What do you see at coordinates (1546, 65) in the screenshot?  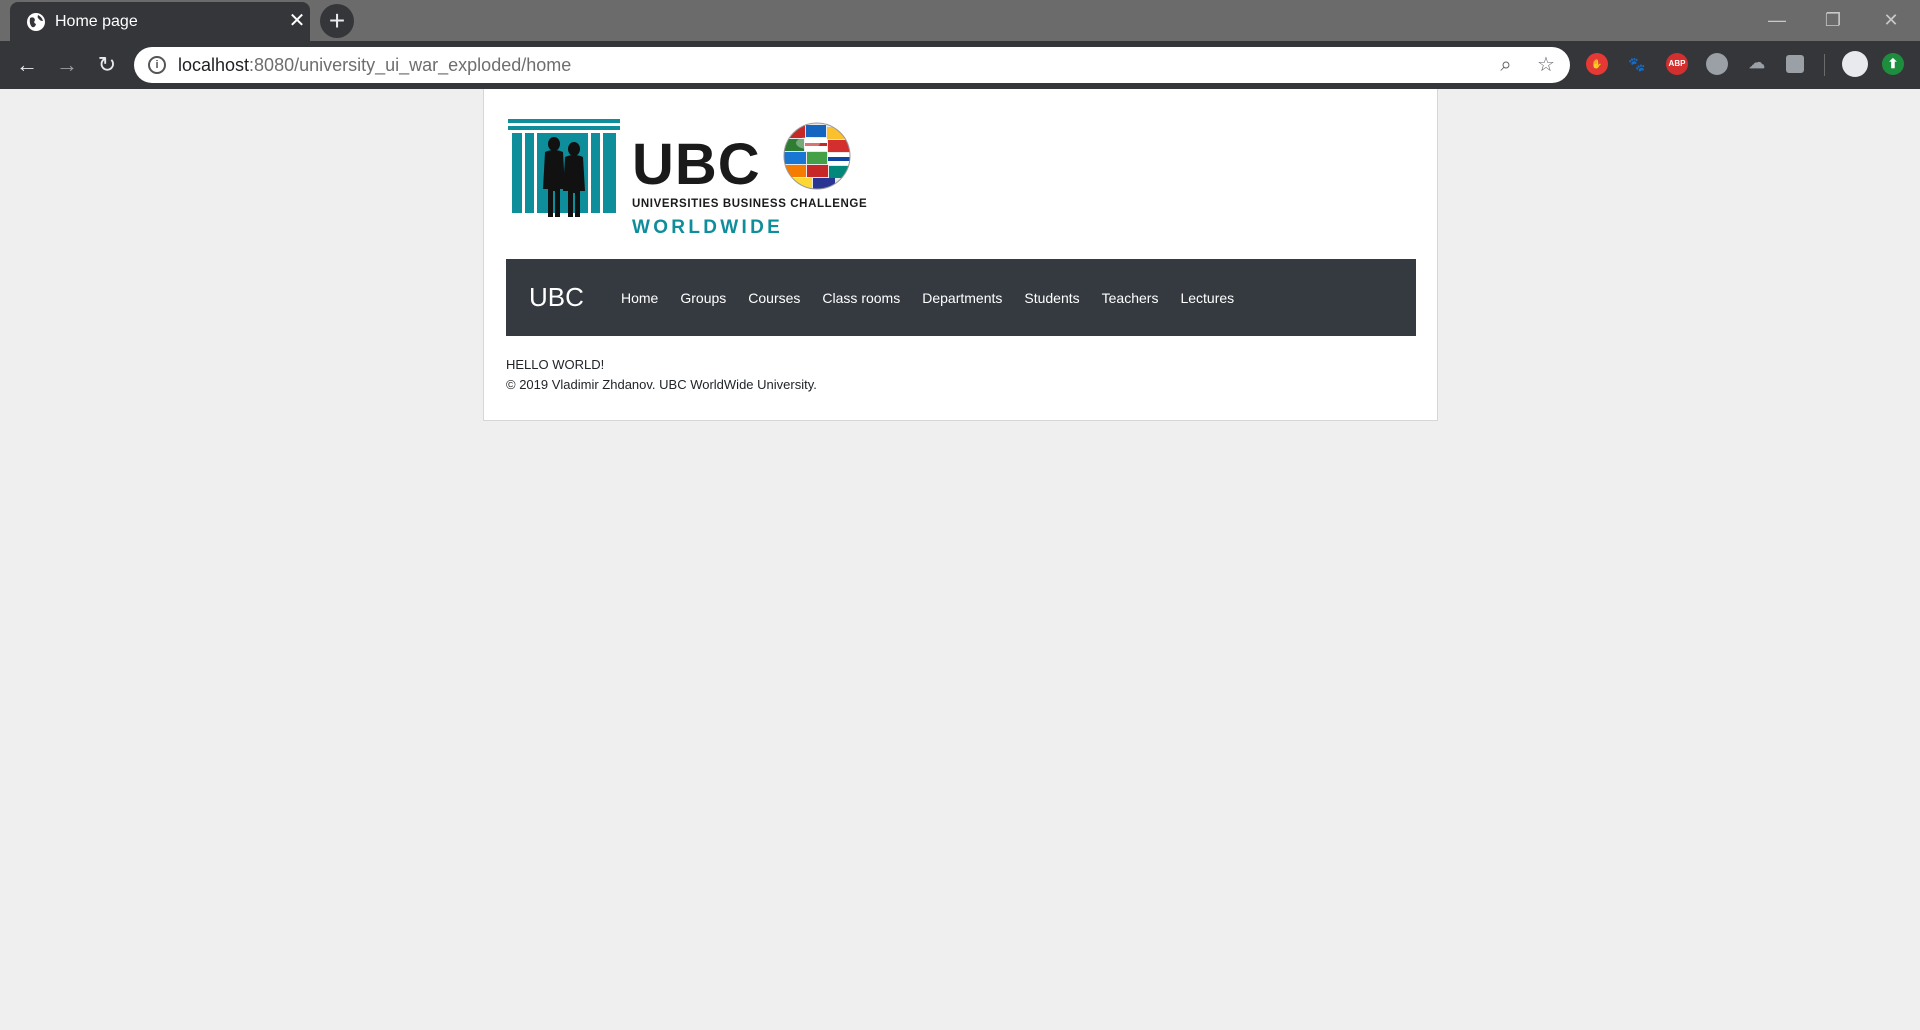 I see `bookmark-star-icon: ☆` at bounding box center [1546, 65].